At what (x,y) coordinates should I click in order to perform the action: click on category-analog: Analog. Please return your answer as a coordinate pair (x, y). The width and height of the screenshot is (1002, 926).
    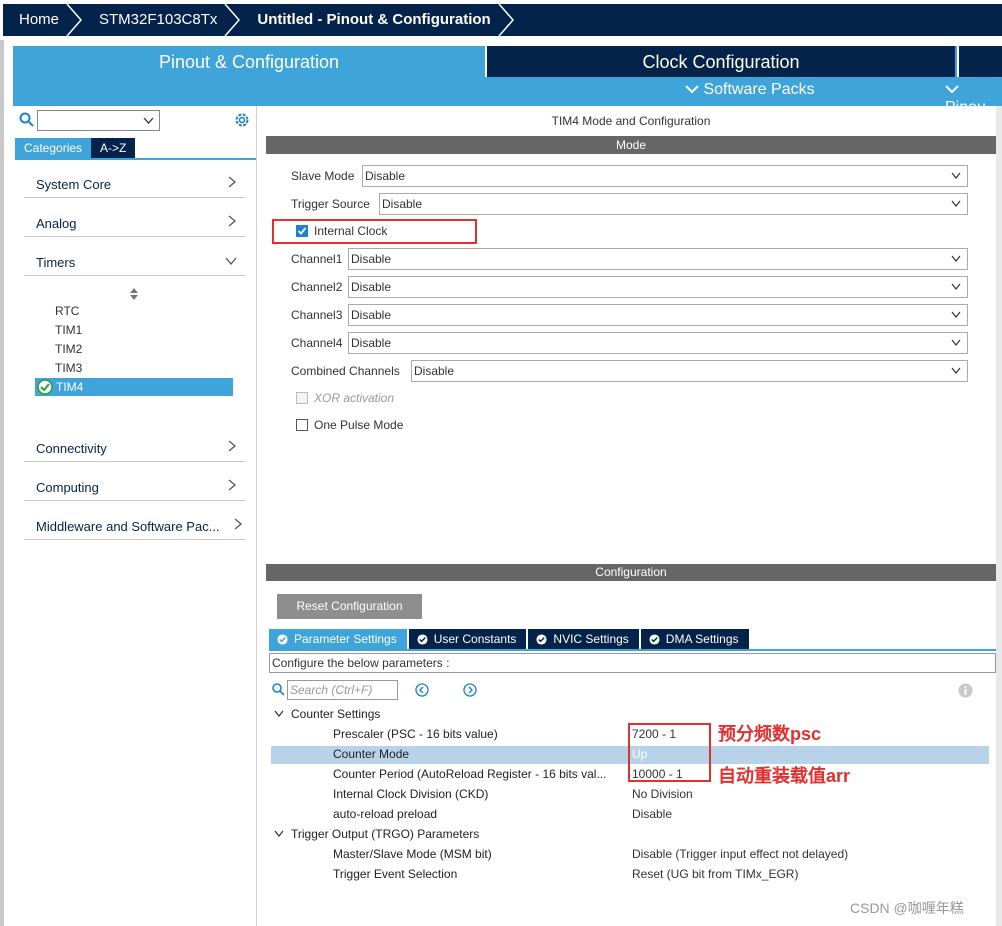
    Looking at the image, I should click on (134, 222).